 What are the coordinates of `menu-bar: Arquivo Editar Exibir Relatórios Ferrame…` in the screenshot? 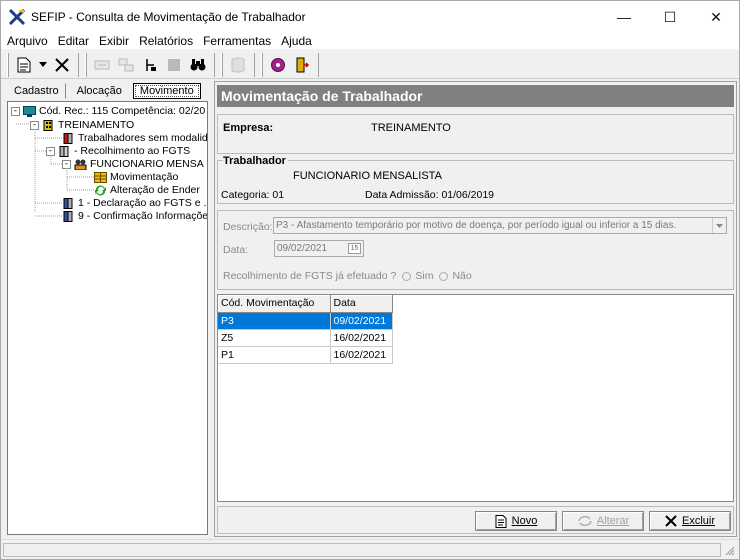 It's located at (370, 41).